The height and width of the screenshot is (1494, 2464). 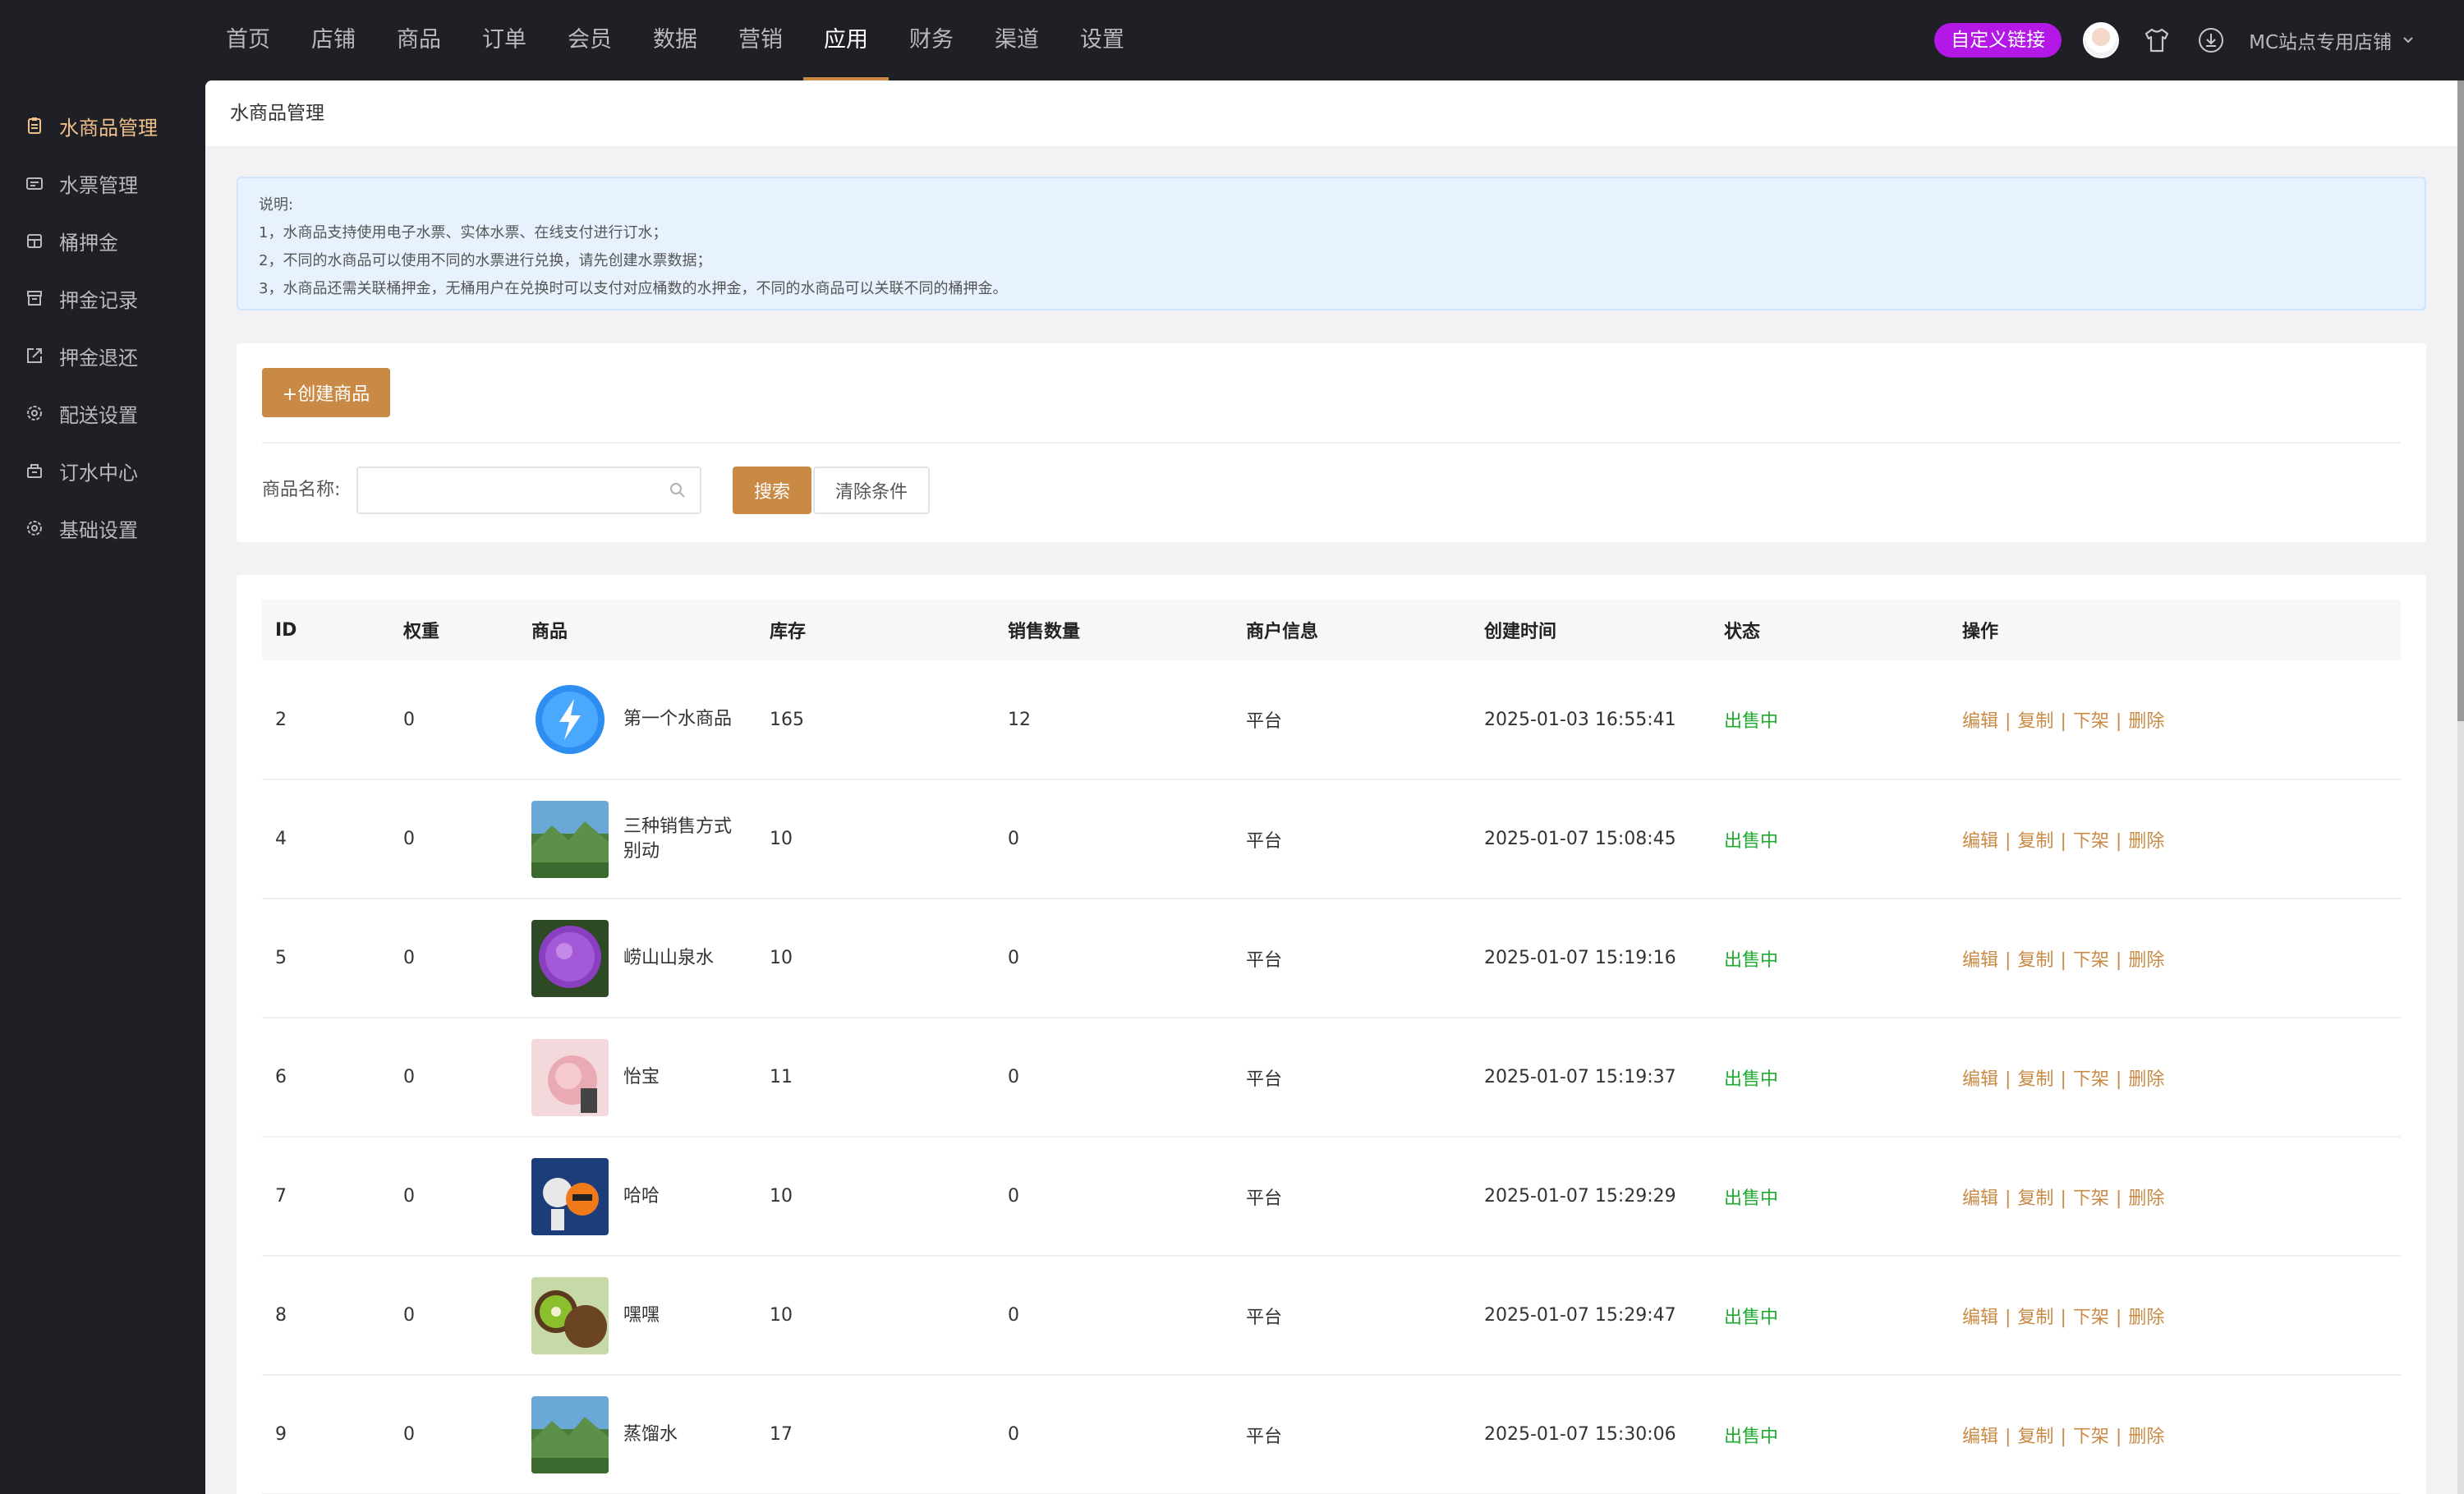 What do you see at coordinates (2175, 1434) in the screenshot?
I see `cell-actions: 编辑 | 复制 | 下架 | 删除` at bounding box center [2175, 1434].